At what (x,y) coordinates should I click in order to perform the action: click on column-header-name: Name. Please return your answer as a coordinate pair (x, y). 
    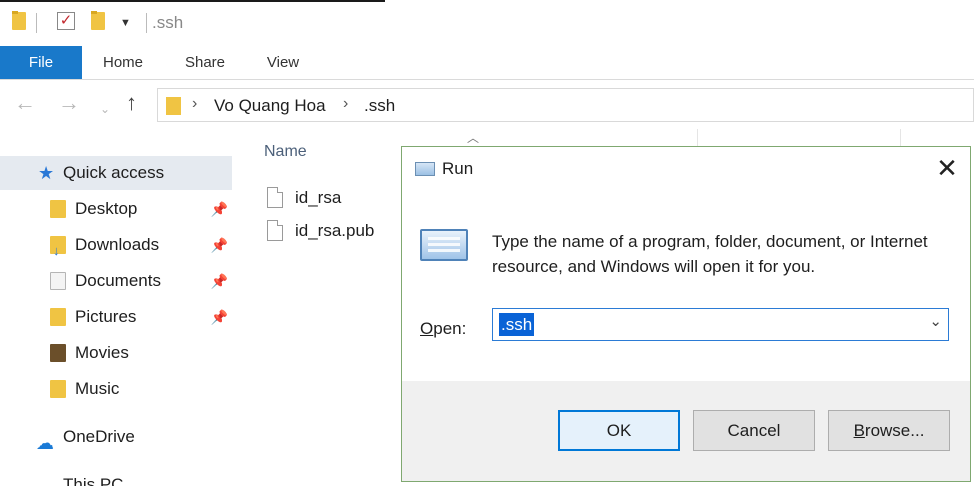
    Looking at the image, I should click on (285, 152).